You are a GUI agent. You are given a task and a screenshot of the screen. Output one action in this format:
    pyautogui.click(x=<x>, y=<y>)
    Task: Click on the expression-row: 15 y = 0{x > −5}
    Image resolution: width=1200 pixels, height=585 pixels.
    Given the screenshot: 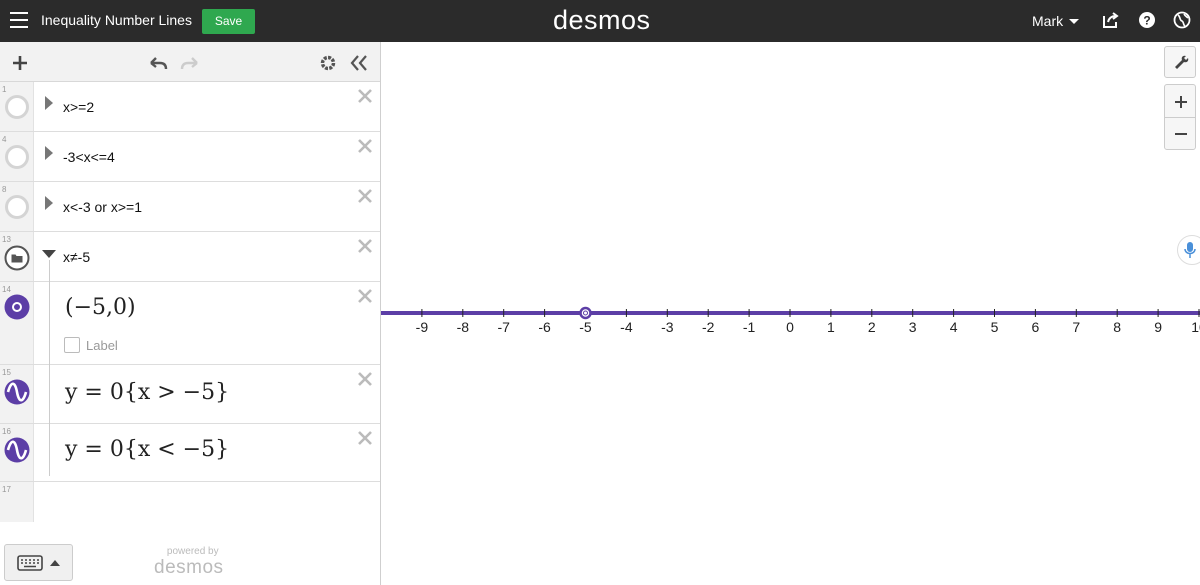 What is the action you would take?
    pyautogui.click(x=190, y=394)
    